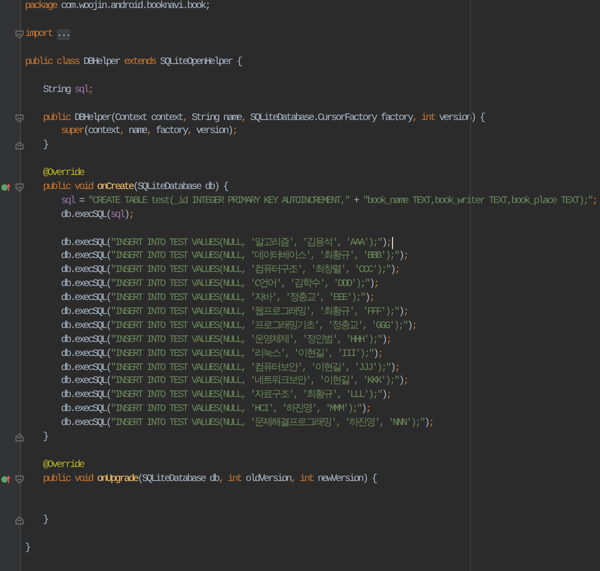 This screenshot has height=571, width=600. What do you see at coordinates (328, 201) in the screenshot?
I see `code-line: sql = "CREATE TABLE test(_id INTEGER PRIMARY KEY AUTOINCREMENT," + "book_name TEXT,book_writer TEXT,book_place TEXT);";` at bounding box center [328, 201].